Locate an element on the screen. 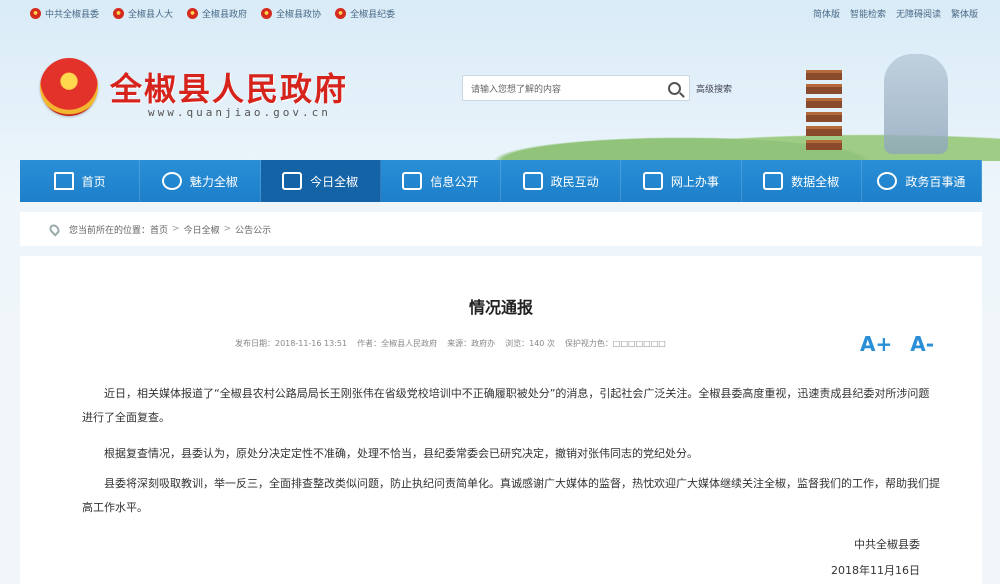 The height and width of the screenshot is (584, 1000). article-signature: 中共全椒县委 is located at coordinates (887, 544).